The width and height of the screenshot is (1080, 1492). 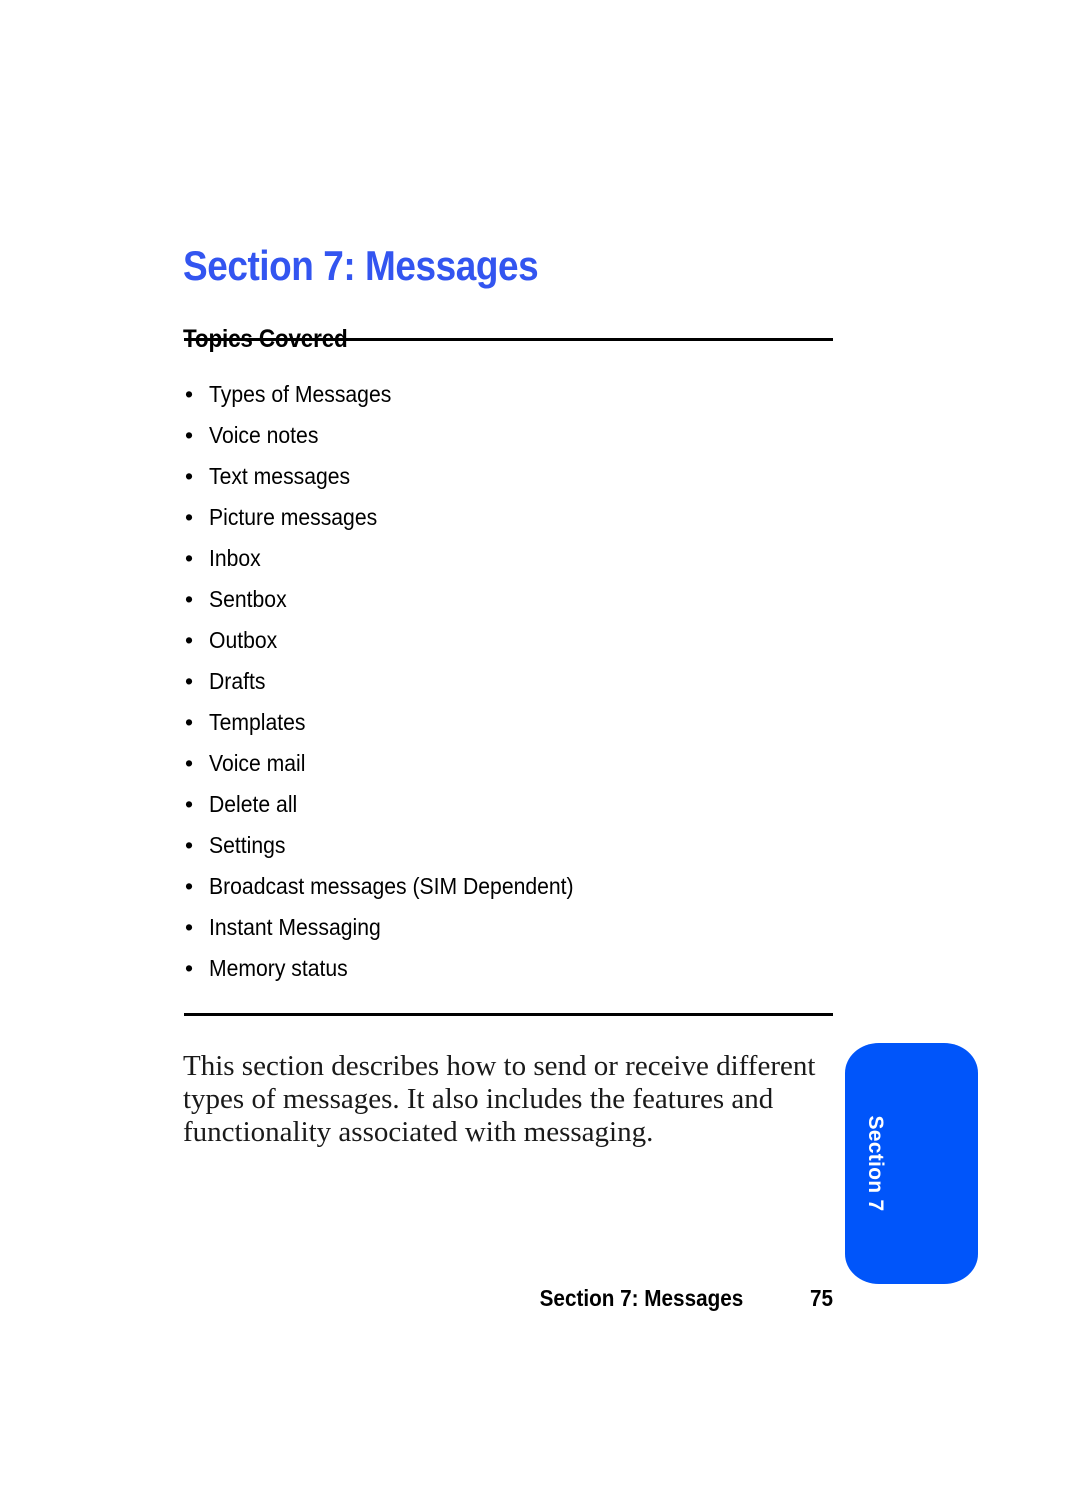 I want to click on list-item: • Drafts, so click(x=513, y=681).